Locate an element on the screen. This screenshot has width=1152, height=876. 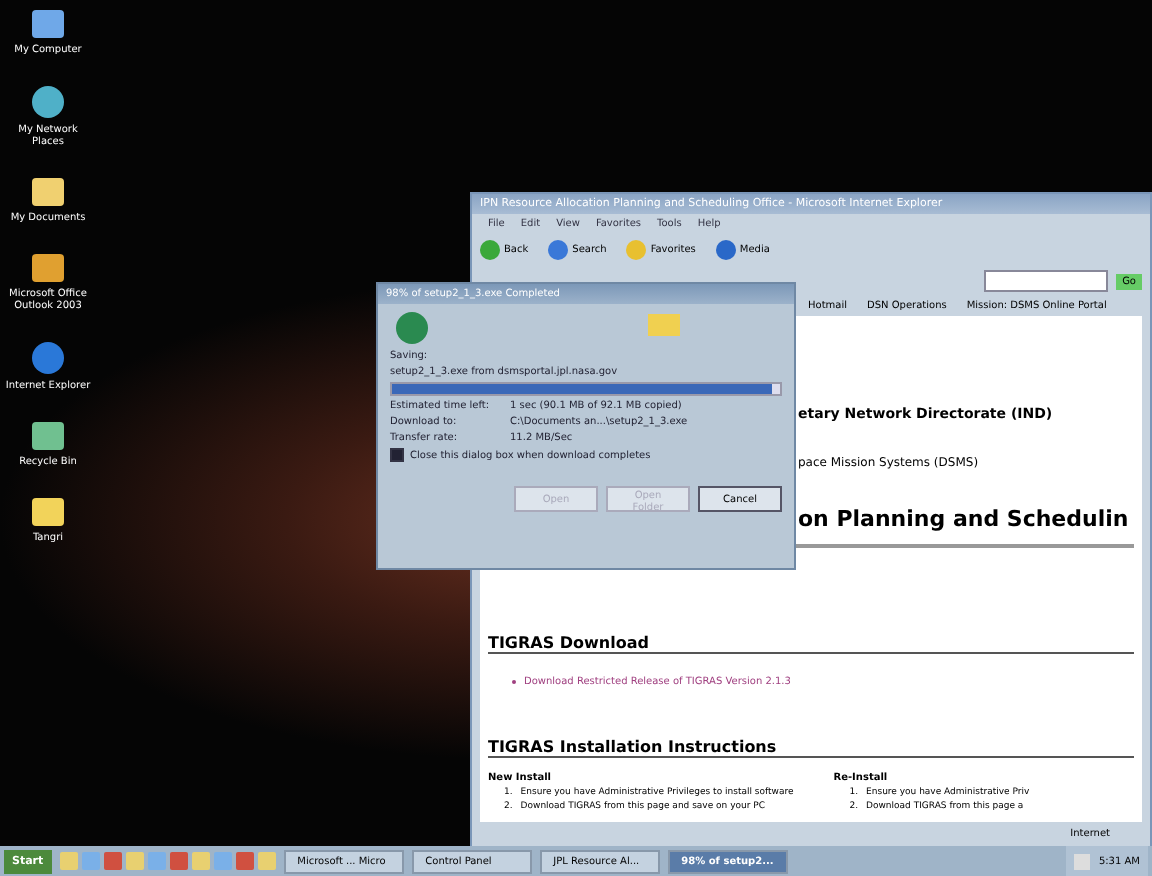
section-heading: TIGRAS Download is located at coordinates (811, 644).